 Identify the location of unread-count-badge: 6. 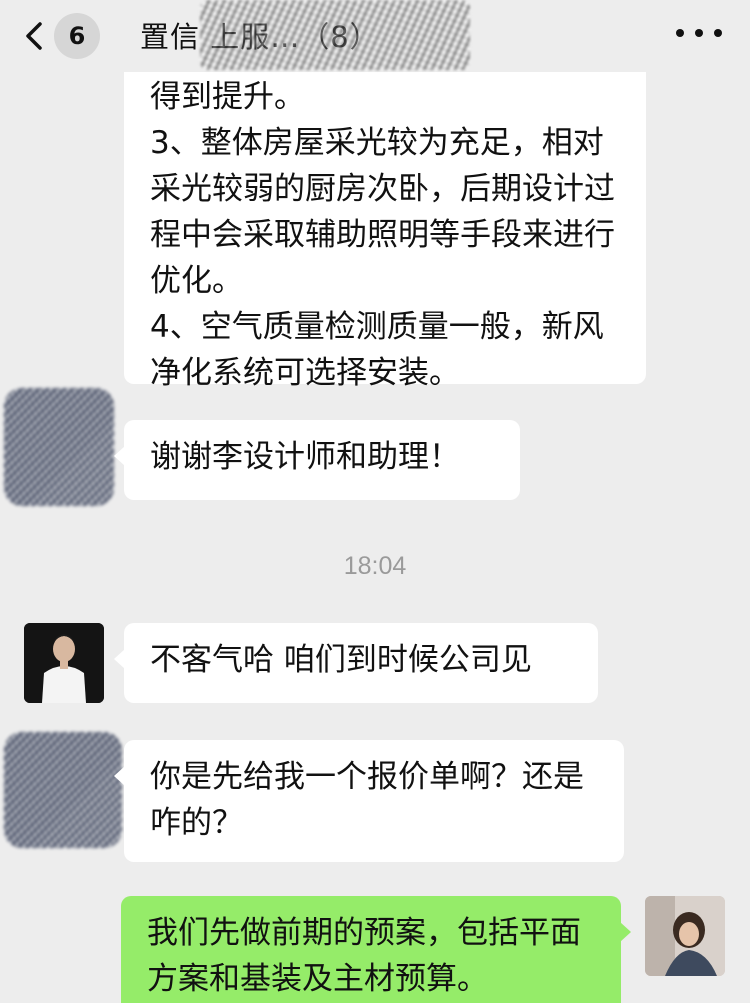
(77, 36).